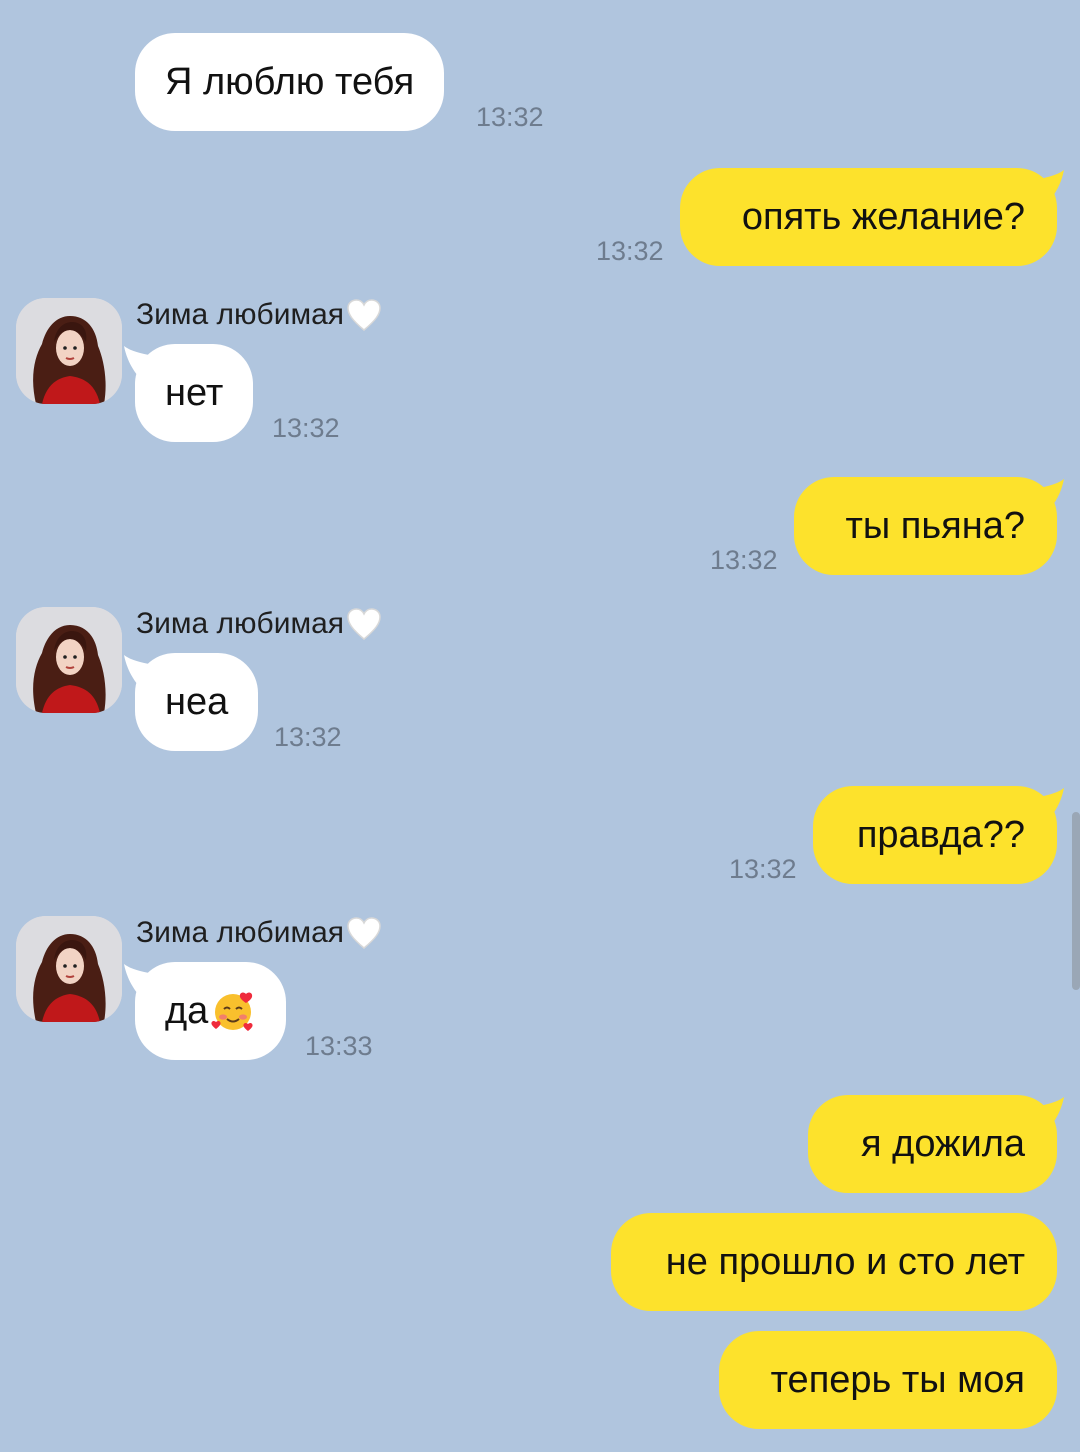 The width and height of the screenshot is (1080, 1452). What do you see at coordinates (339, 1046) in the screenshot?
I see `message-timestamp: 13:33` at bounding box center [339, 1046].